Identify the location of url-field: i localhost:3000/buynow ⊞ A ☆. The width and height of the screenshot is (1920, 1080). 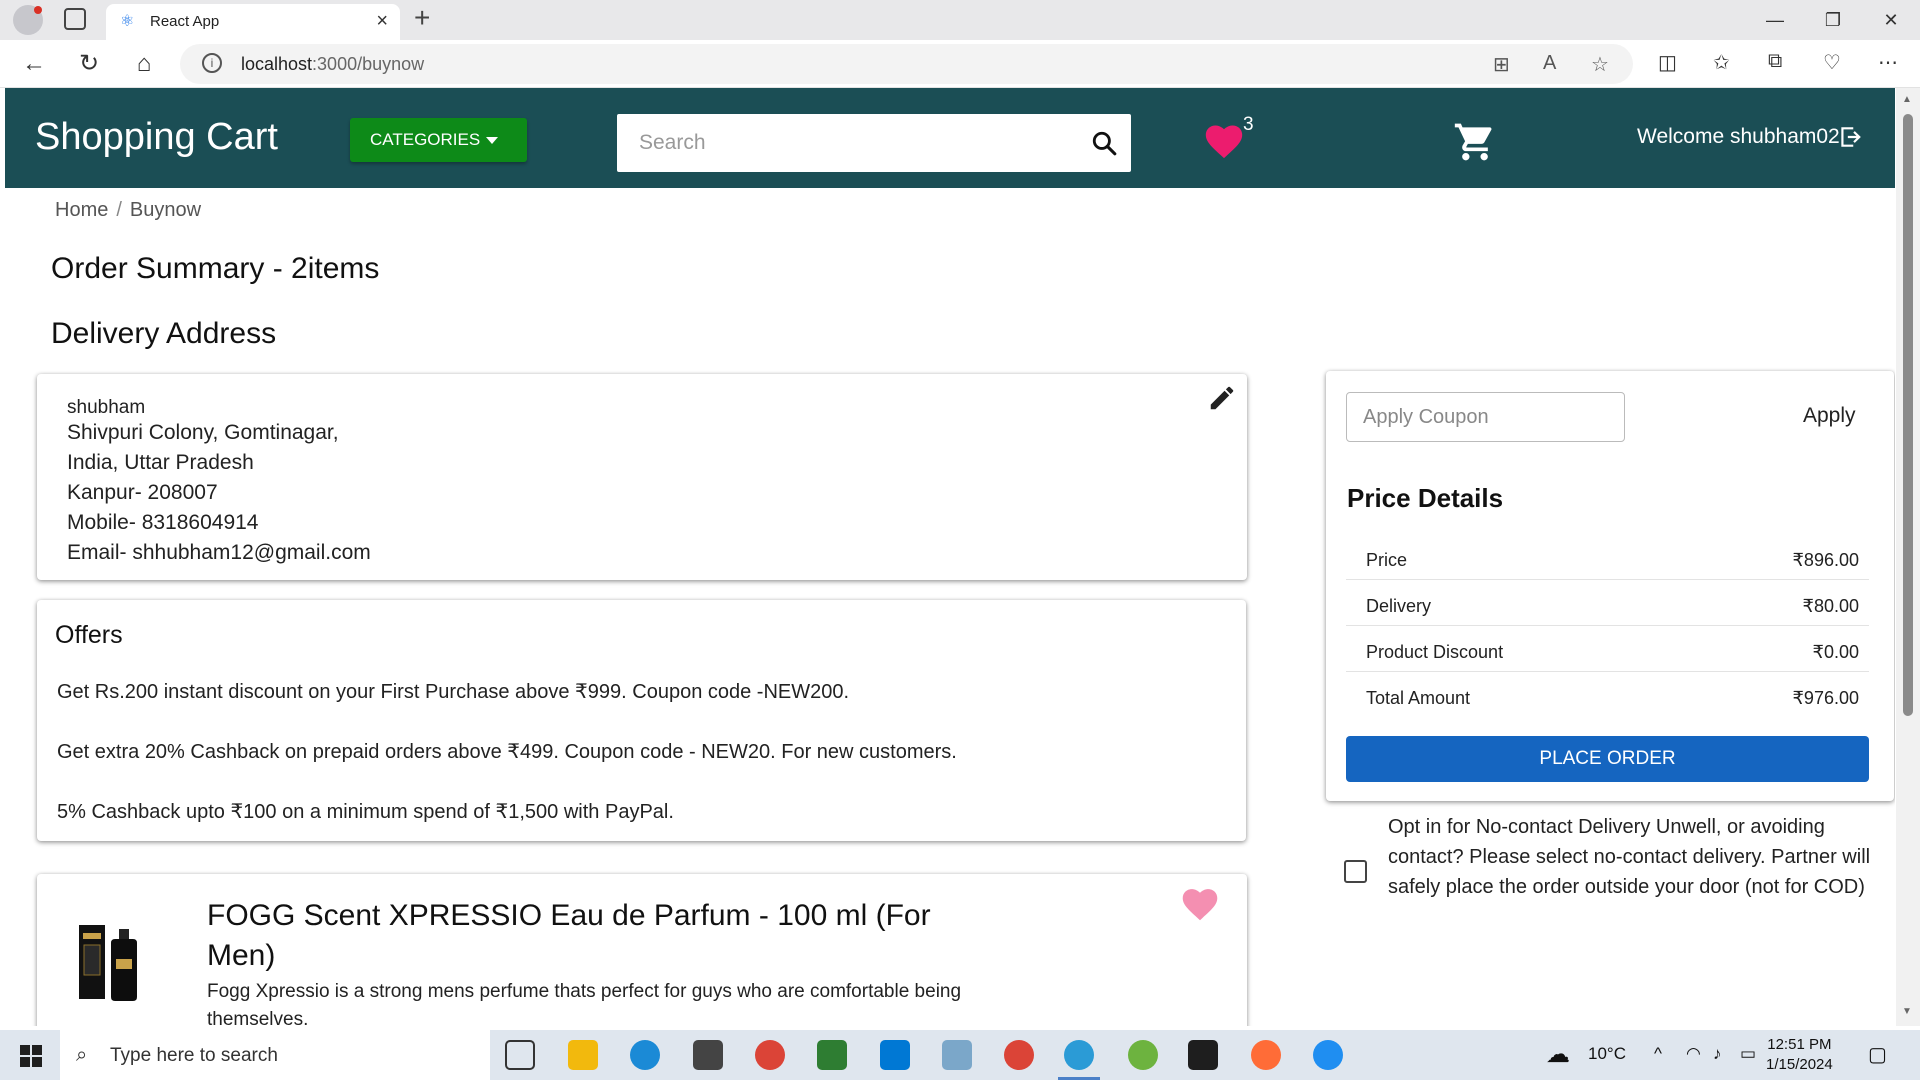
(906, 64).